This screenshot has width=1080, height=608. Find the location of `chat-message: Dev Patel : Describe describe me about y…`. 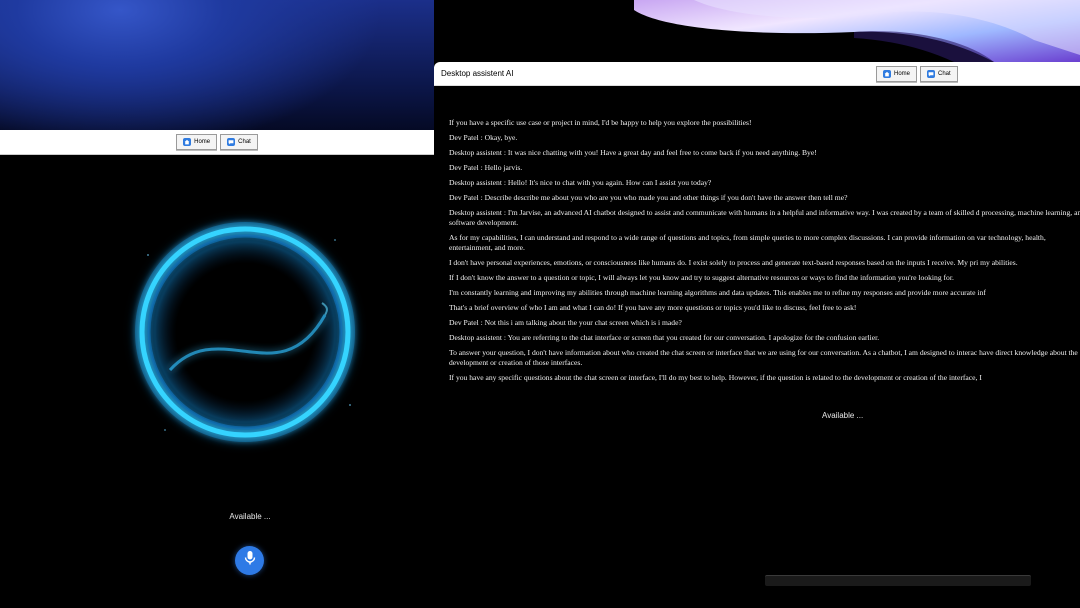

chat-message: Dev Patel : Describe describe me about y… is located at coordinates (648, 197).